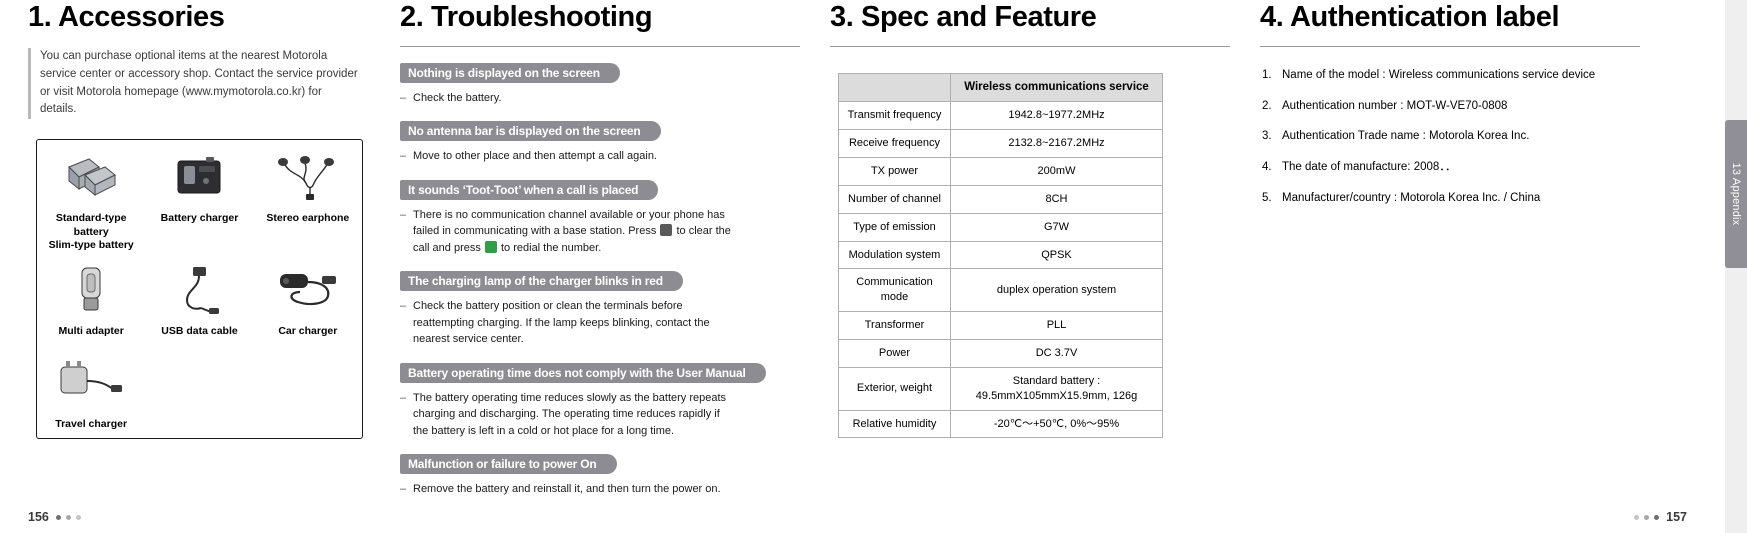 This screenshot has width=1747, height=533. I want to click on accessory-item: Multi adapter, so click(91, 299).